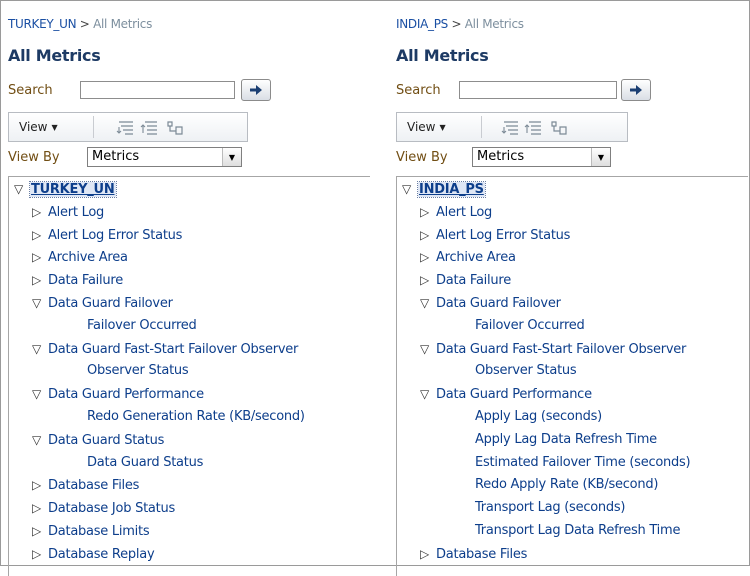 The height and width of the screenshot is (576, 750). What do you see at coordinates (464, 212) in the screenshot?
I see `tree-item-label: Alert Log` at bounding box center [464, 212].